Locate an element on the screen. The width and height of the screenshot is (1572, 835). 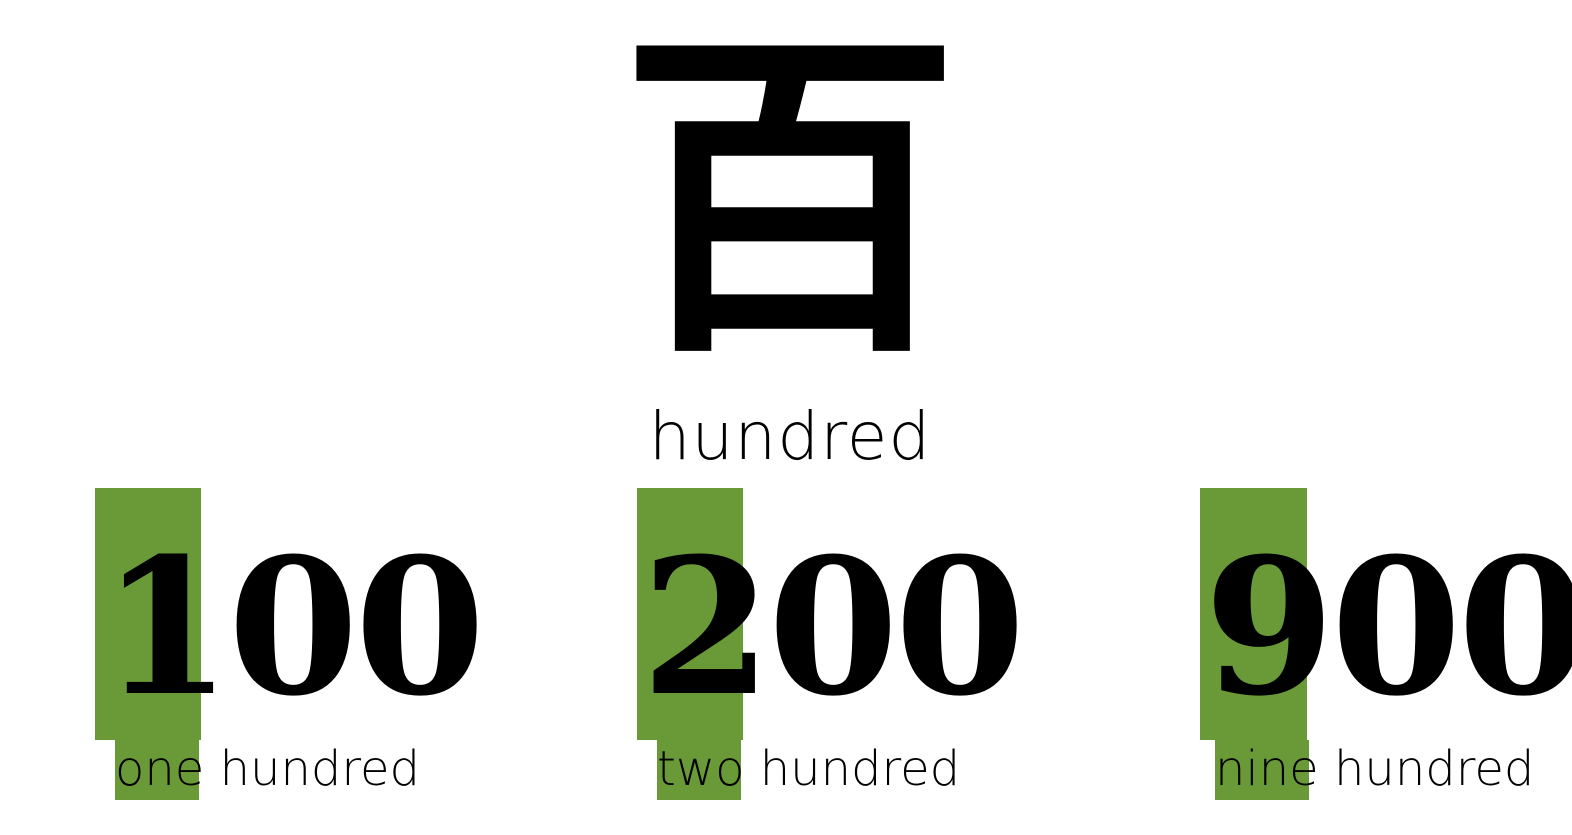
numeral: 900 is located at coordinates (1388, 628).